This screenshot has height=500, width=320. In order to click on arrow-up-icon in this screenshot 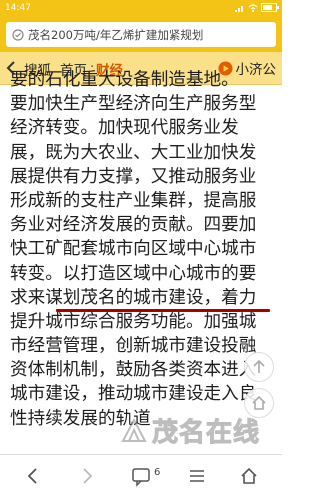, I will do `click(259, 366)`.